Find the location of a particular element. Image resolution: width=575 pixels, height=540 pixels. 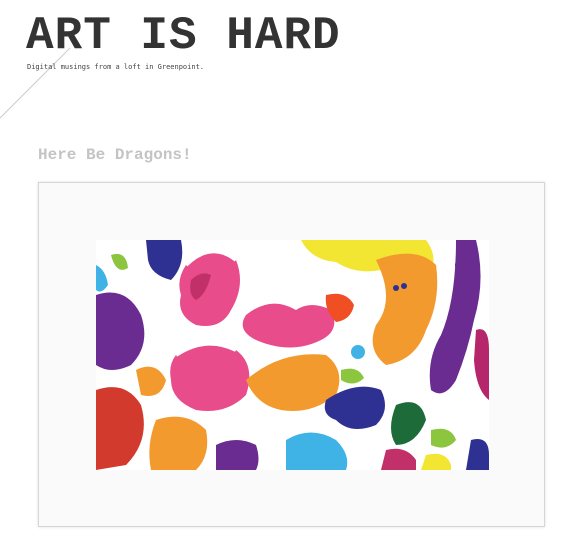

site-title-link: ART IS HARD is located at coordinates (183, 36).